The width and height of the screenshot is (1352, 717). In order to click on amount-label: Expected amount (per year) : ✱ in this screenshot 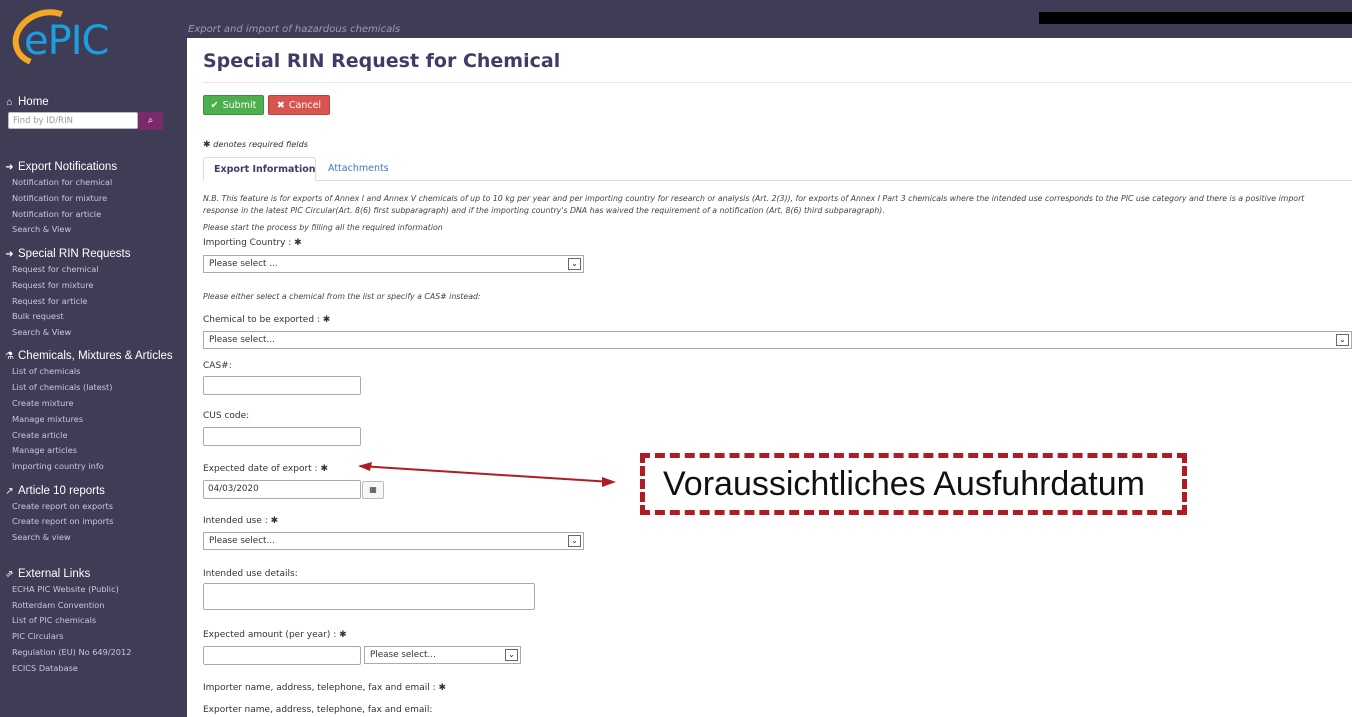, I will do `click(275, 635)`.